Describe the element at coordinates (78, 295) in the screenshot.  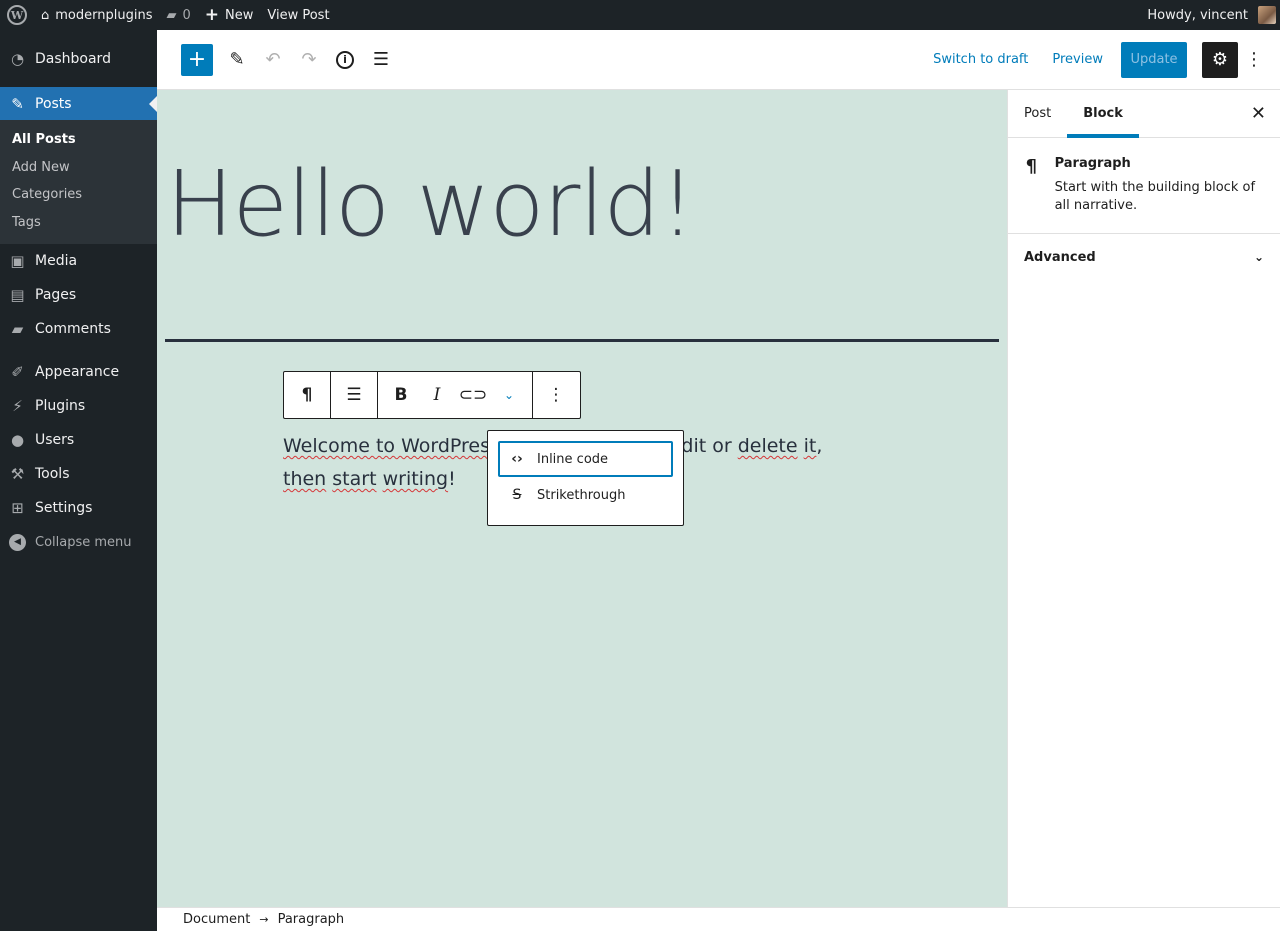
I see `menu-item-pages: ▤ Pages` at that location.